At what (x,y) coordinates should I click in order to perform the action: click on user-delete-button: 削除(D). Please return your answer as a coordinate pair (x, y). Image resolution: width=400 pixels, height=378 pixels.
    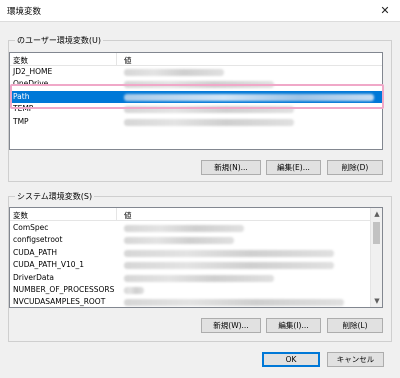
    Looking at the image, I should click on (355, 167).